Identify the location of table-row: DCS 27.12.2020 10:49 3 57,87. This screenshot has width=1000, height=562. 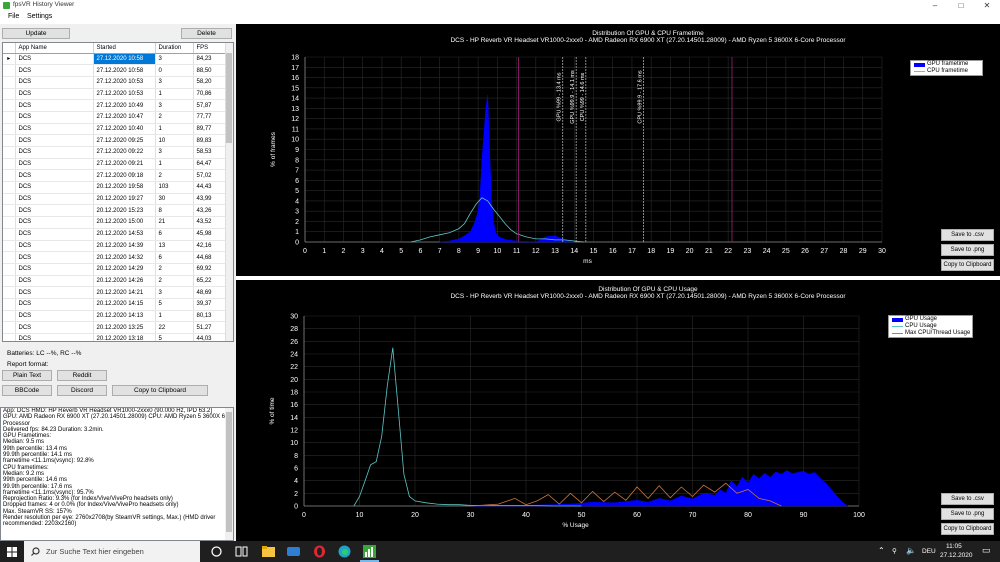
(115, 105).